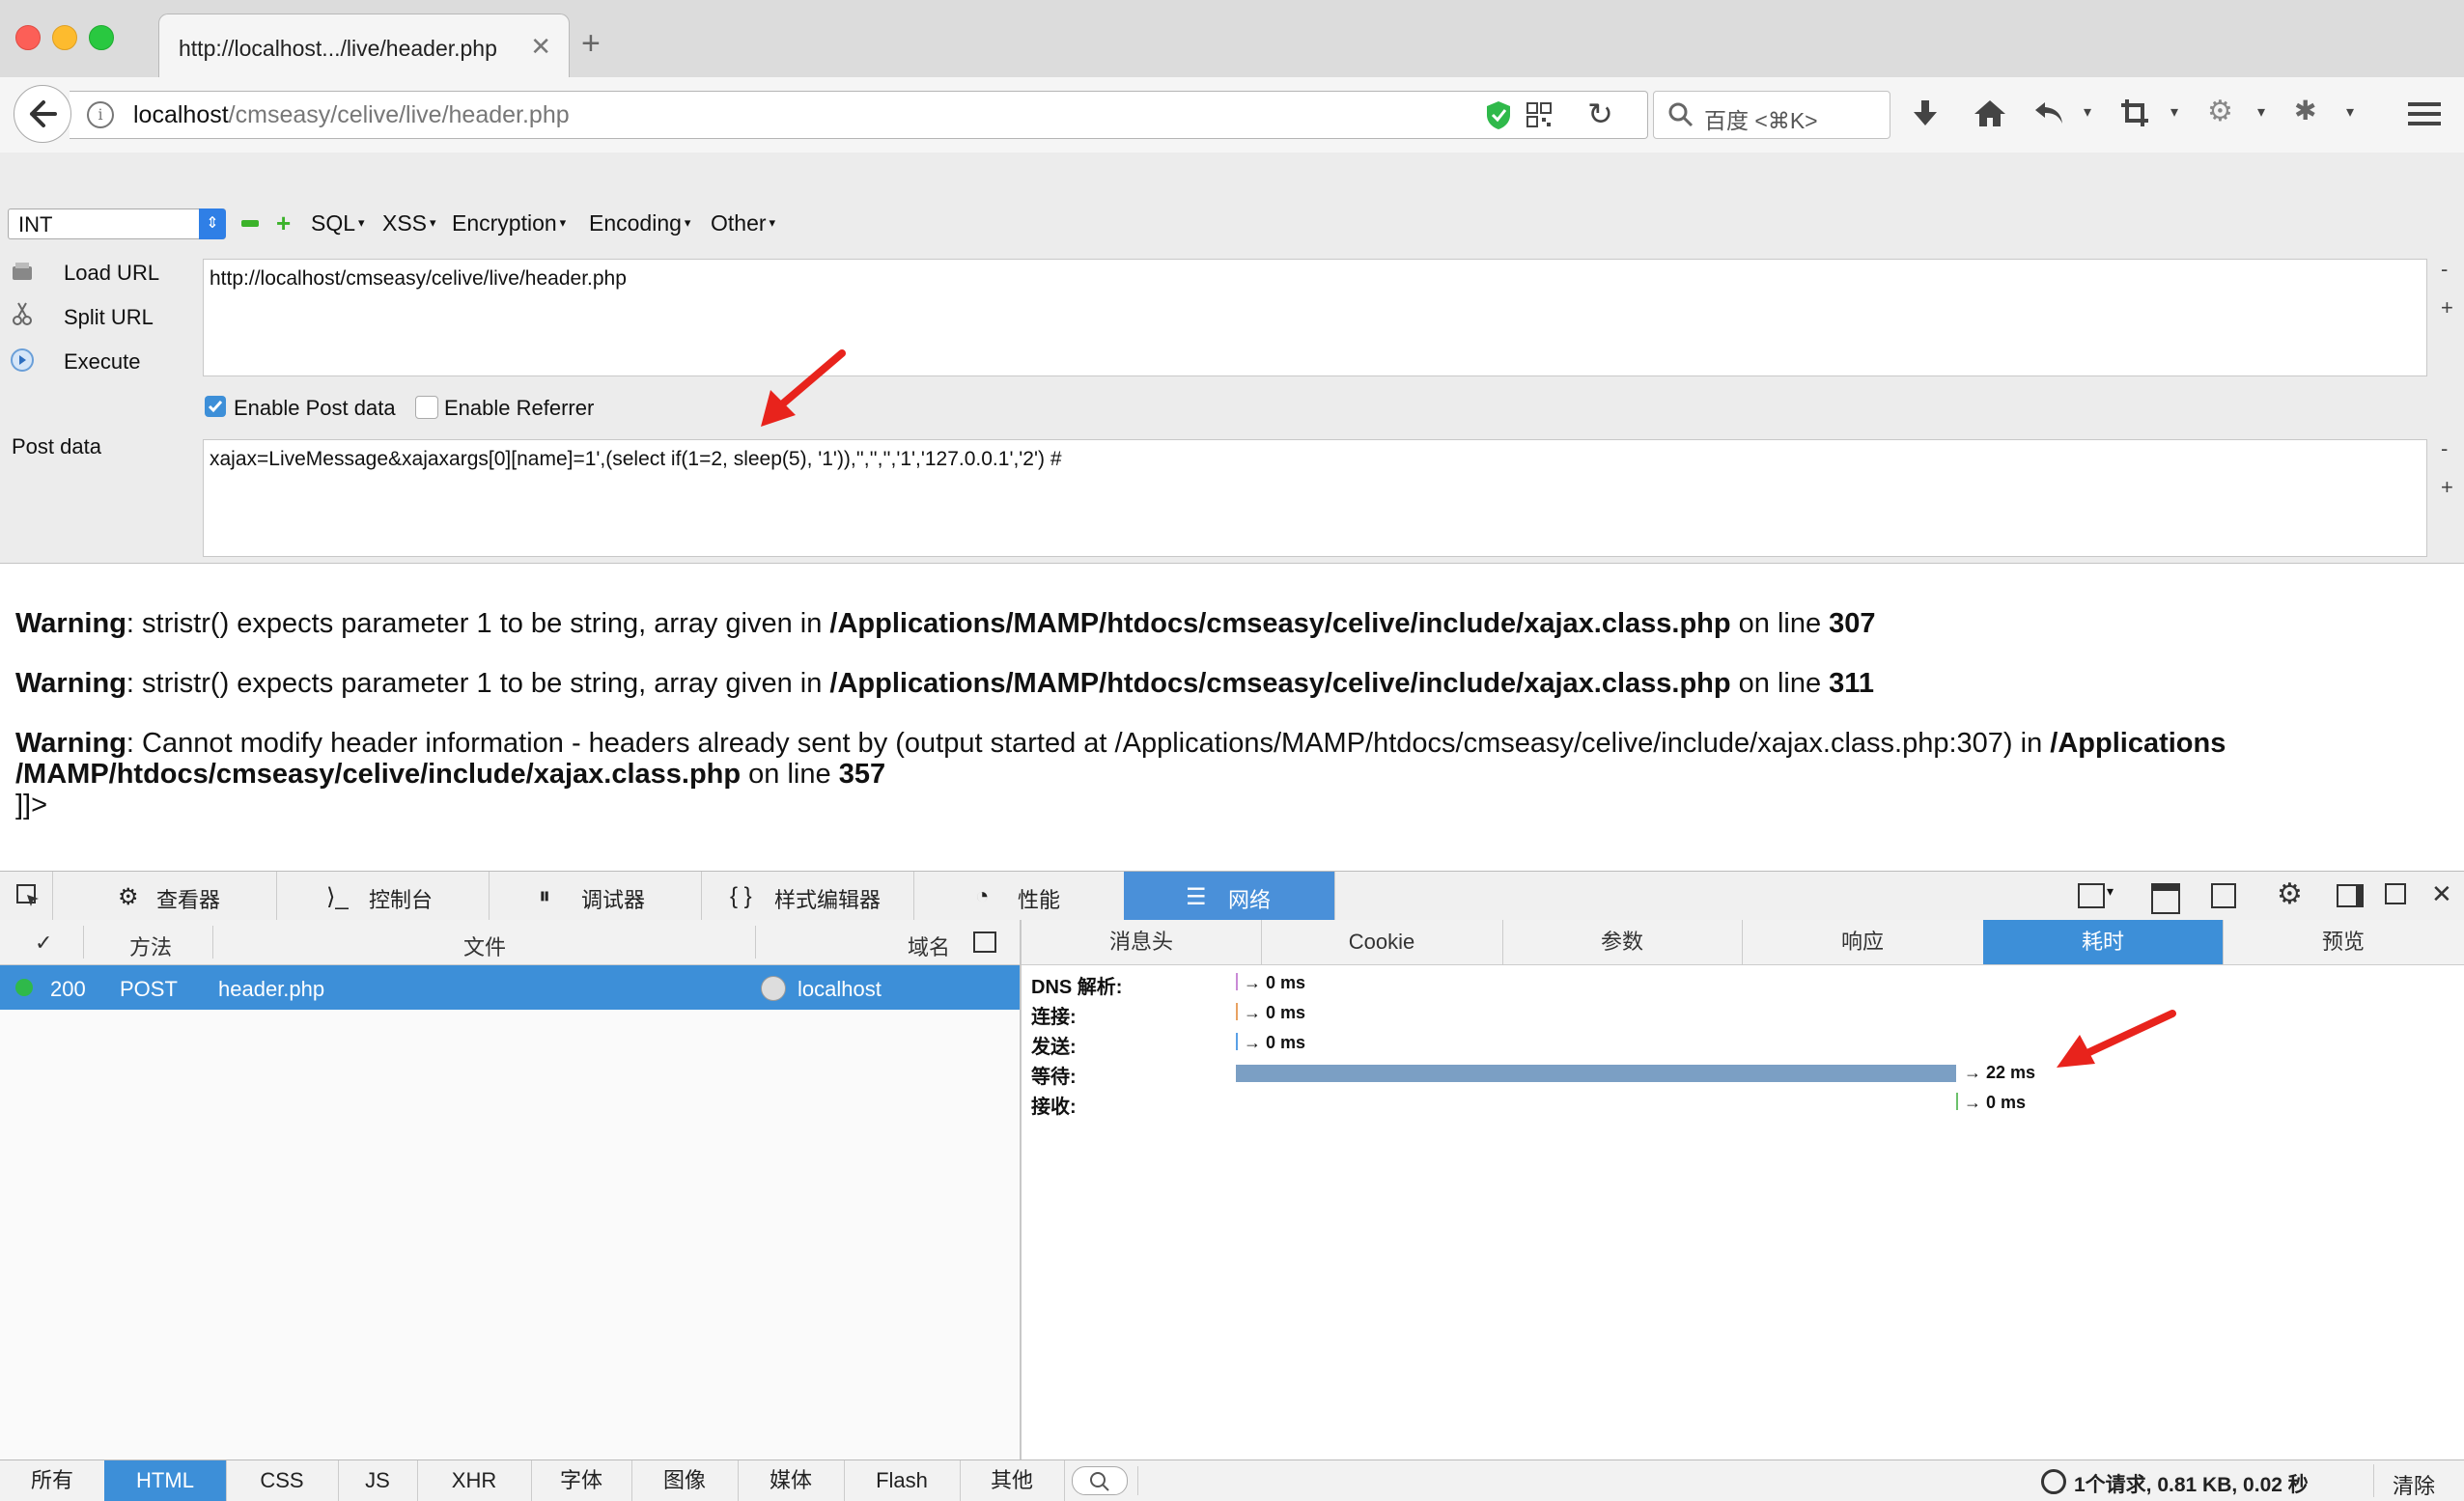 Image resolution: width=2464 pixels, height=1501 pixels. What do you see at coordinates (485, 946) in the screenshot?
I see `column-file: 文件` at bounding box center [485, 946].